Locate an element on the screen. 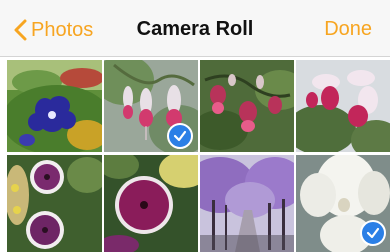 The image size is (390, 252). done-button: Done is located at coordinates (348, 29).